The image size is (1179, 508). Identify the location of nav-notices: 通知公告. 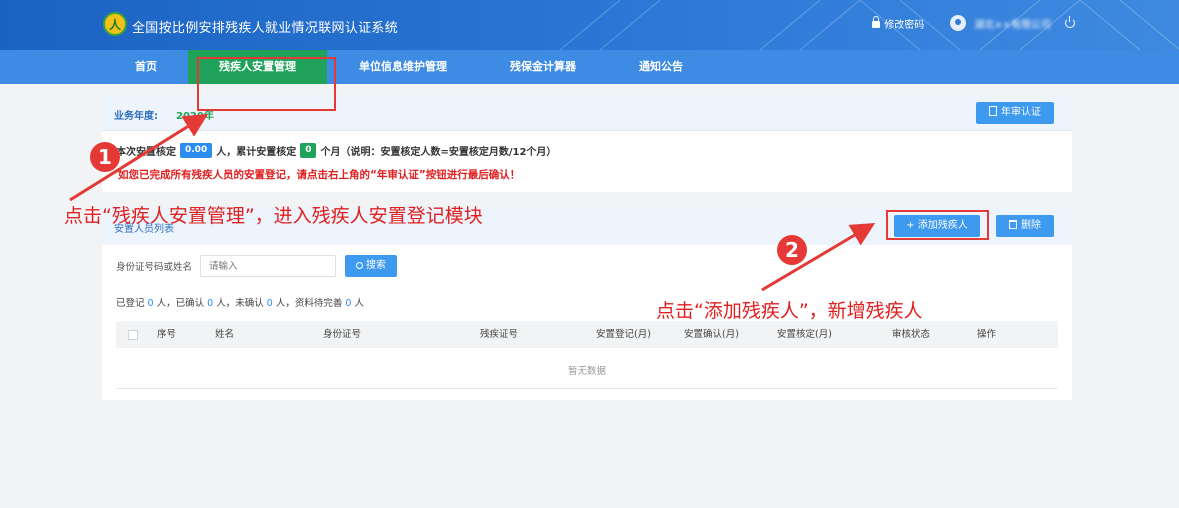
(661, 67).